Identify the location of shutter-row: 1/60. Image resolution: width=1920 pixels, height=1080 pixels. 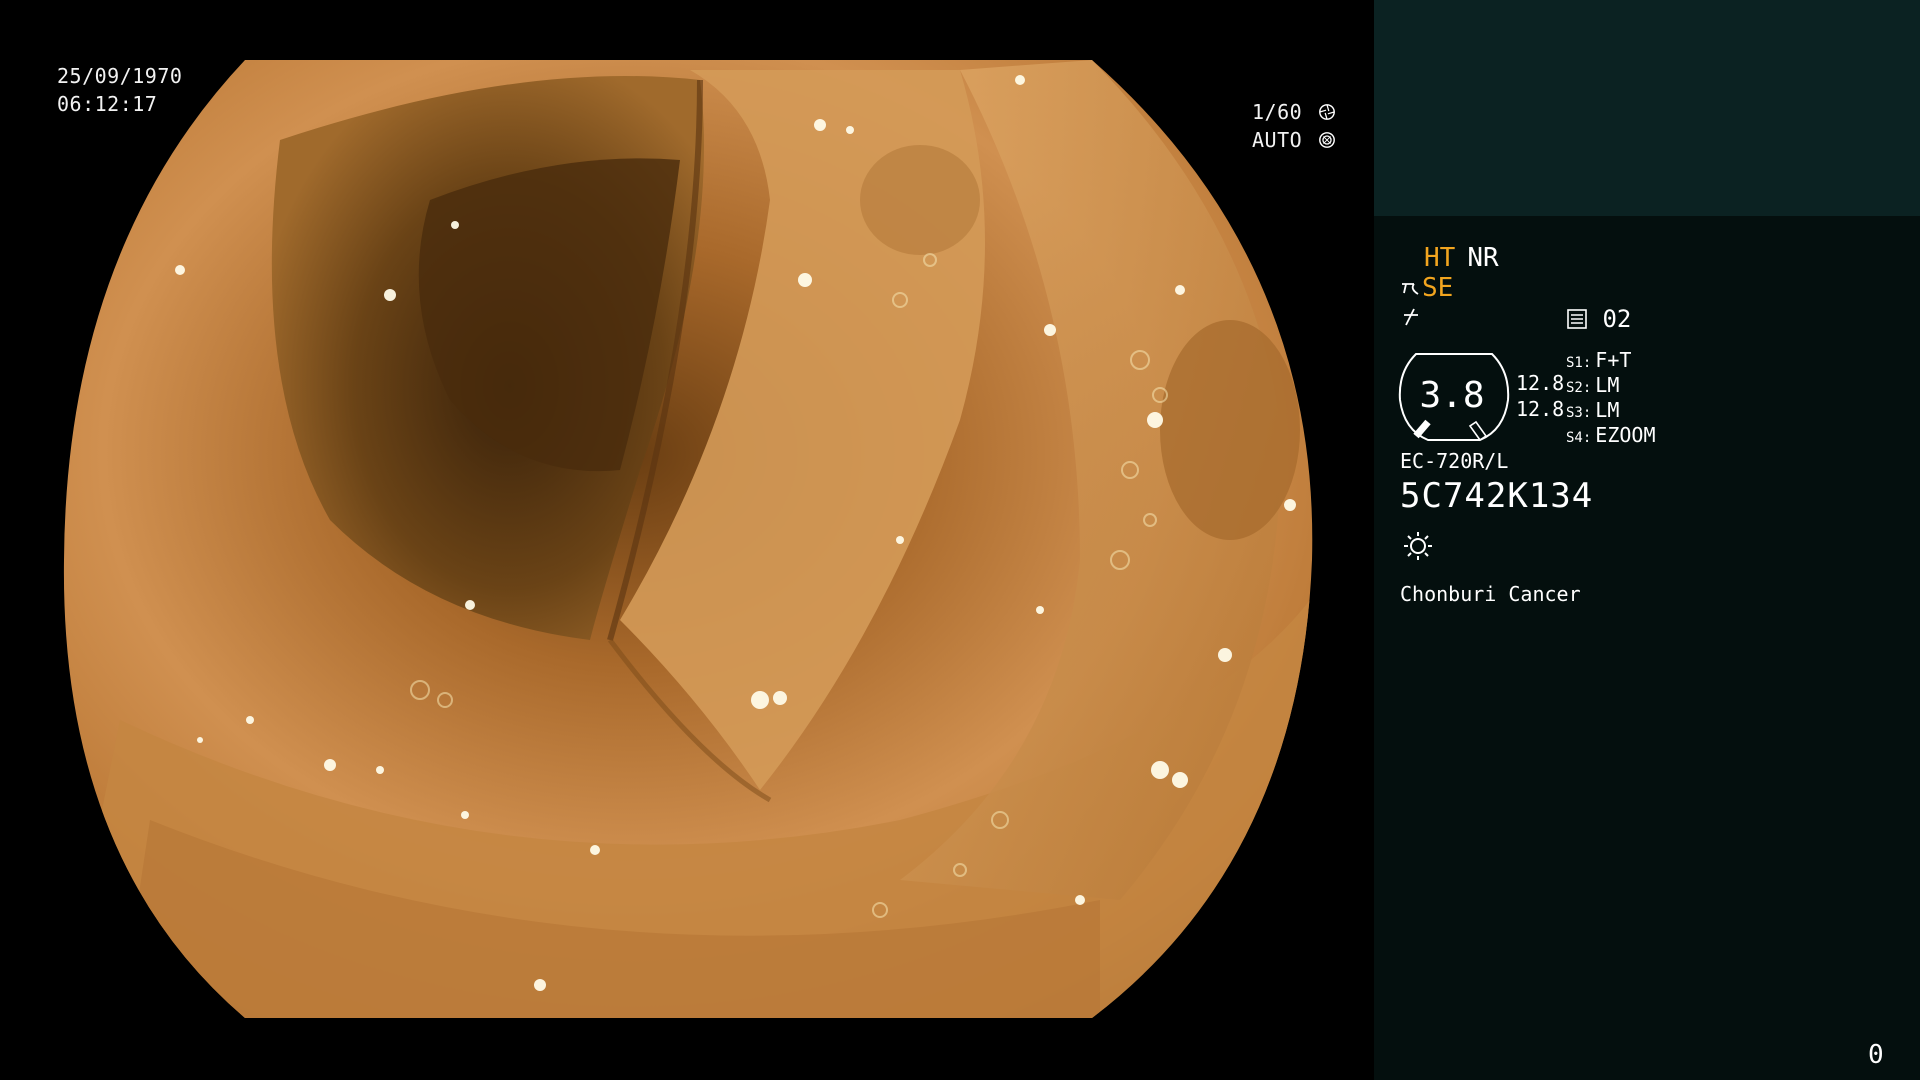
(1294, 112).